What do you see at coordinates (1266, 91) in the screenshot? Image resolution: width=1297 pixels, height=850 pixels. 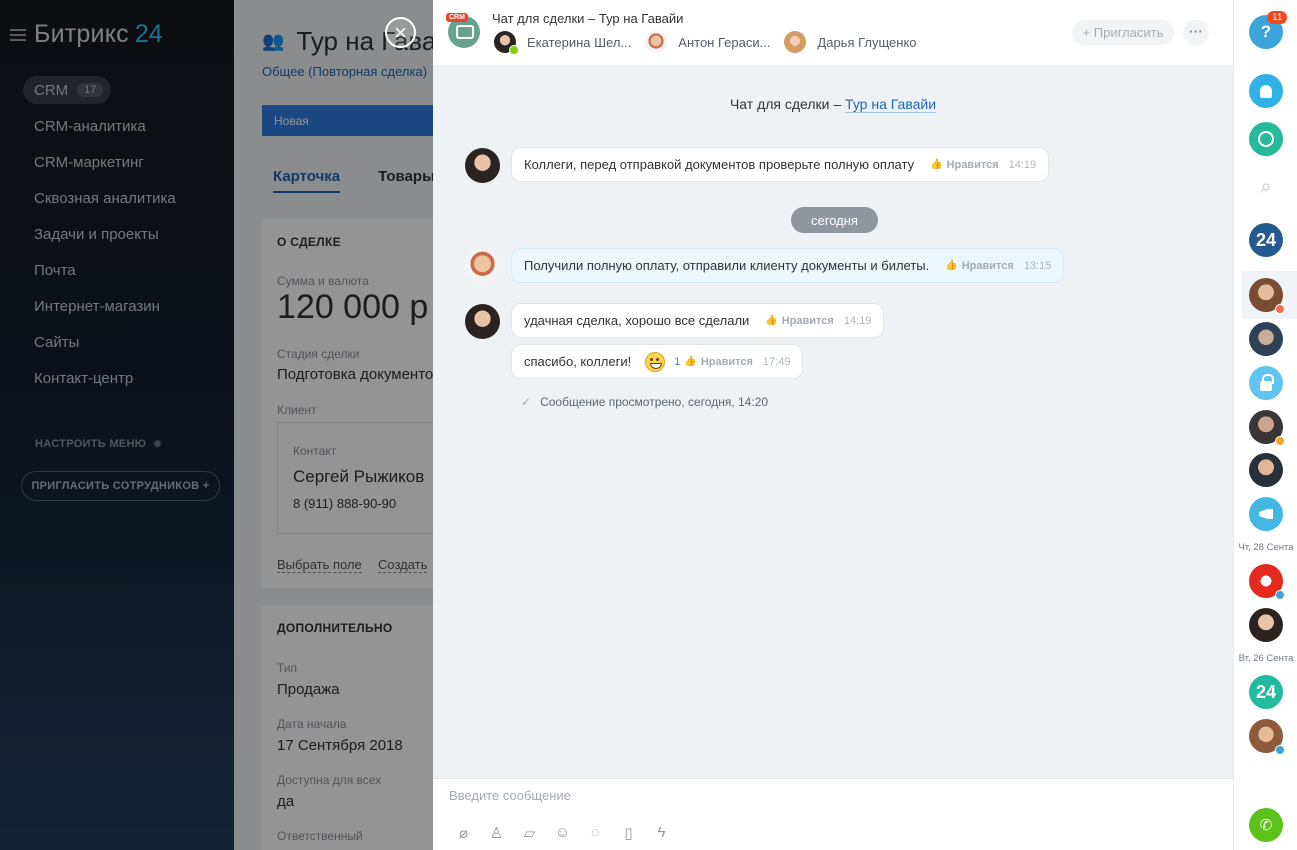 I see `bell-icon` at bounding box center [1266, 91].